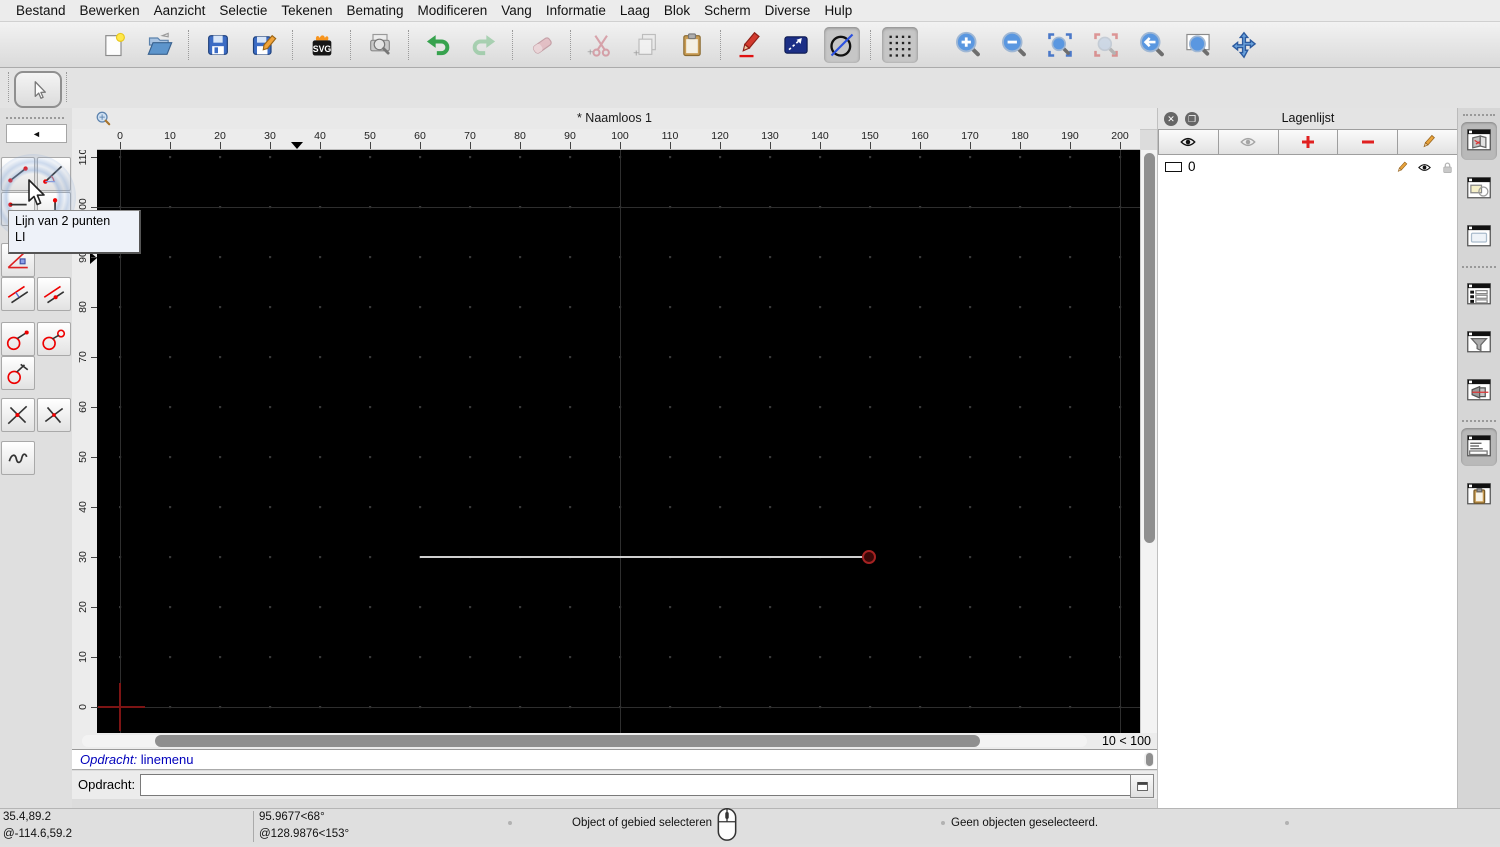 The height and width of the screenshot is (847, 1500). I want to click on dock-library-browser-button, so click(1479, 237).